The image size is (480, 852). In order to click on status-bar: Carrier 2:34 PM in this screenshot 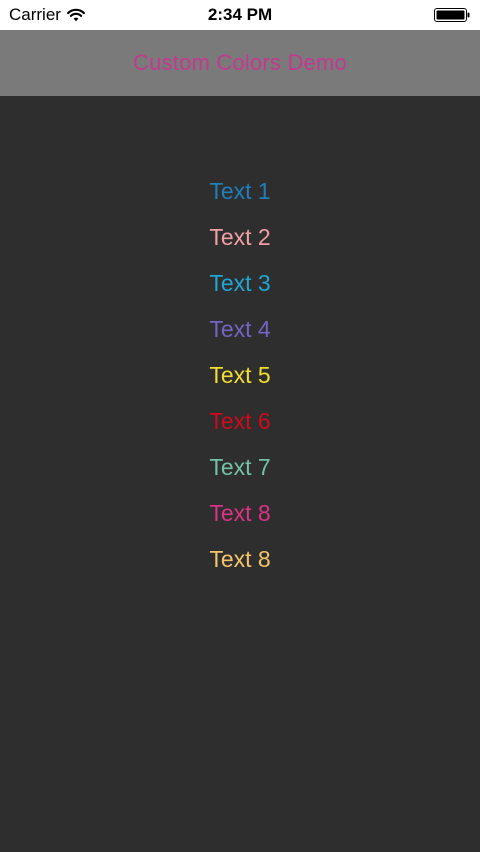, I will do `click(240, 15)`.